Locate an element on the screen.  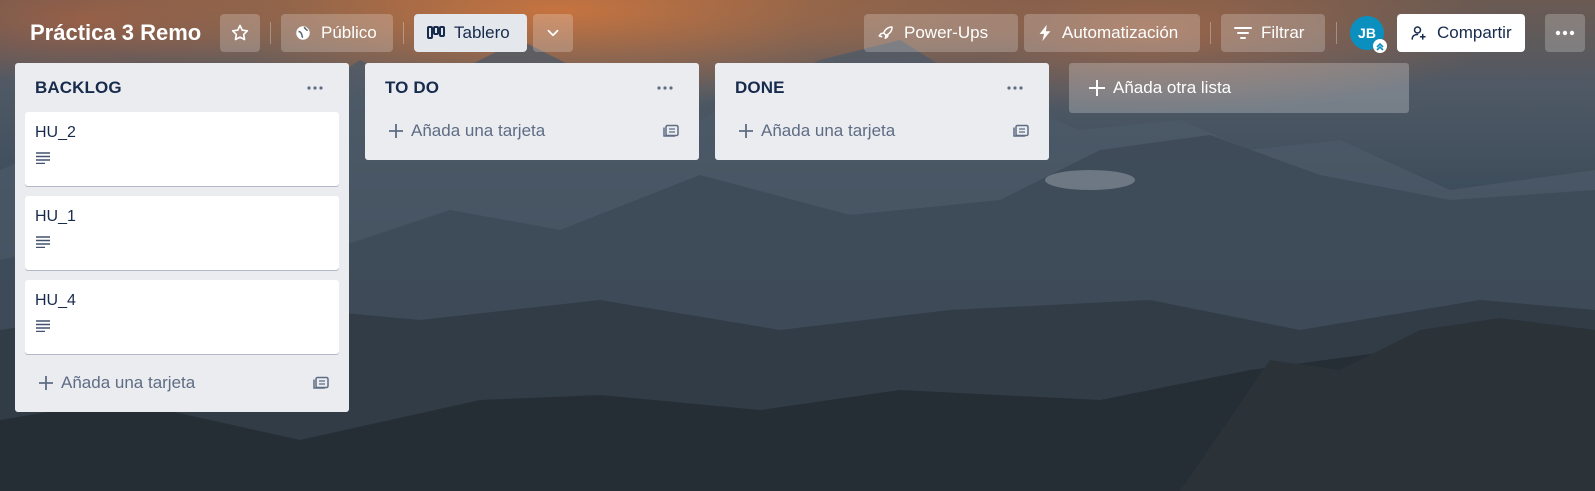
card: HU_2 is located at coordinates (182, 149).